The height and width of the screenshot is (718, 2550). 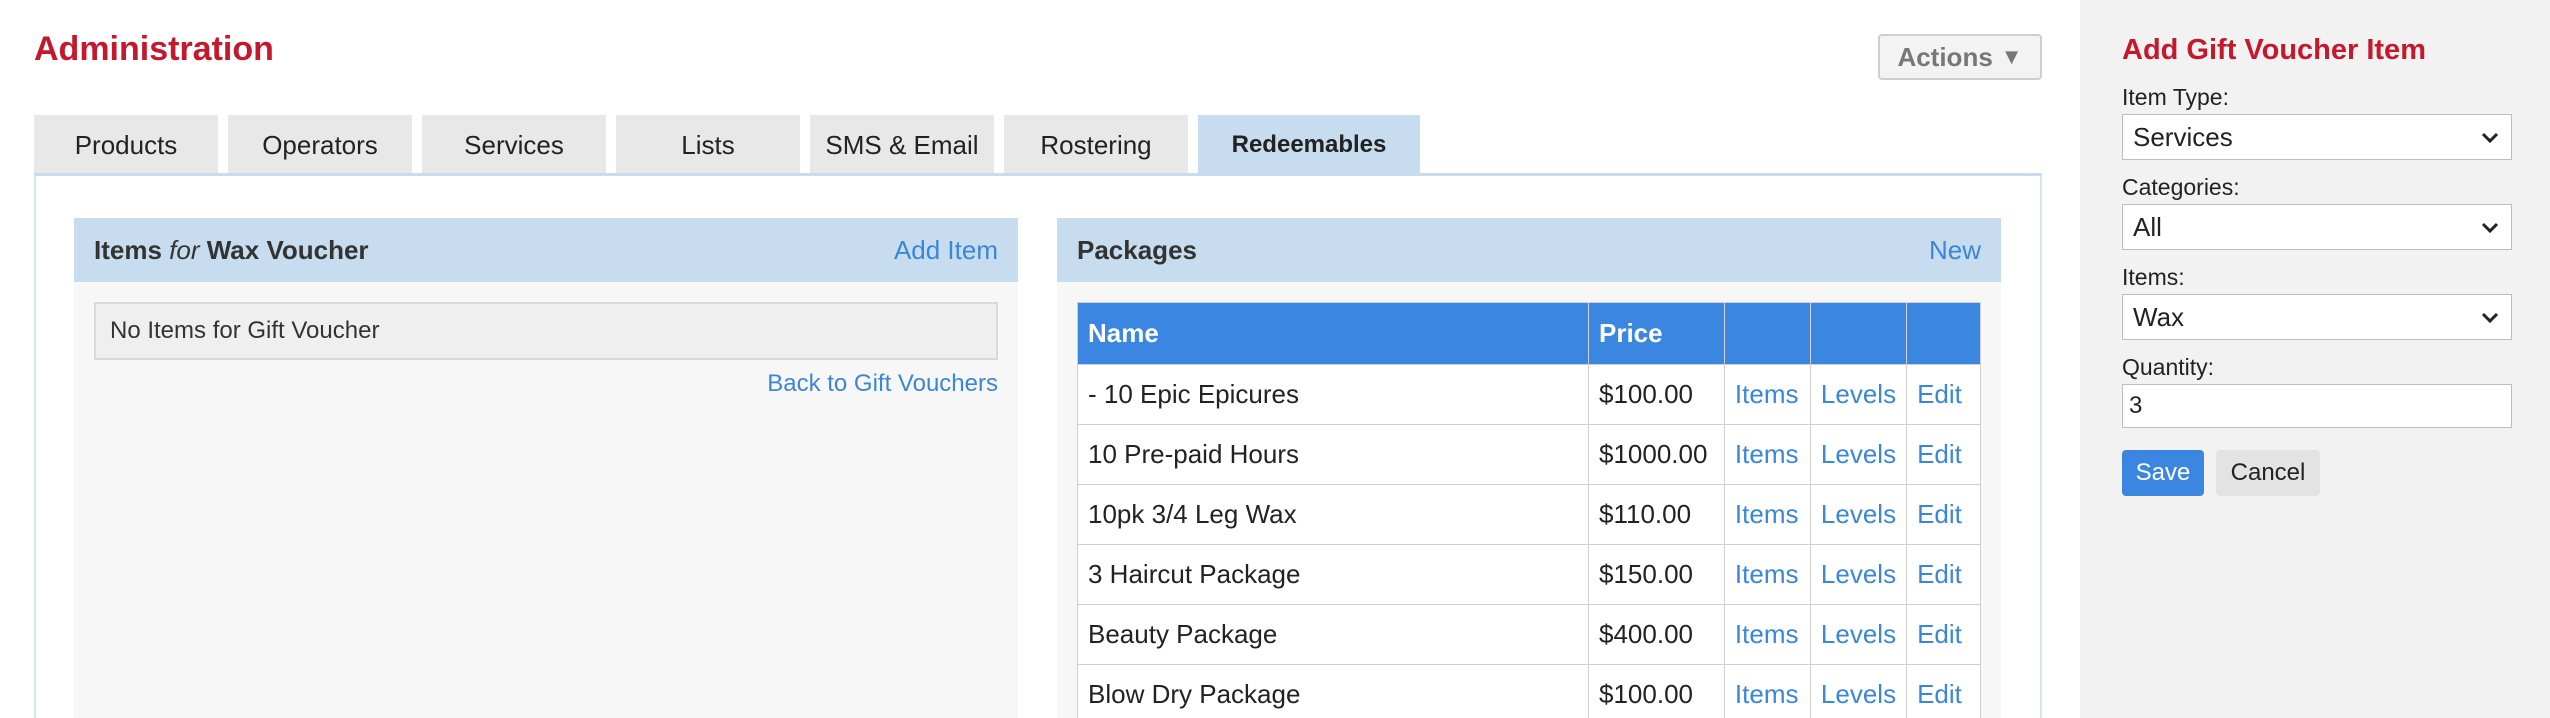 I want to click on item-type-value: Services, so click(x=2183, y=136).